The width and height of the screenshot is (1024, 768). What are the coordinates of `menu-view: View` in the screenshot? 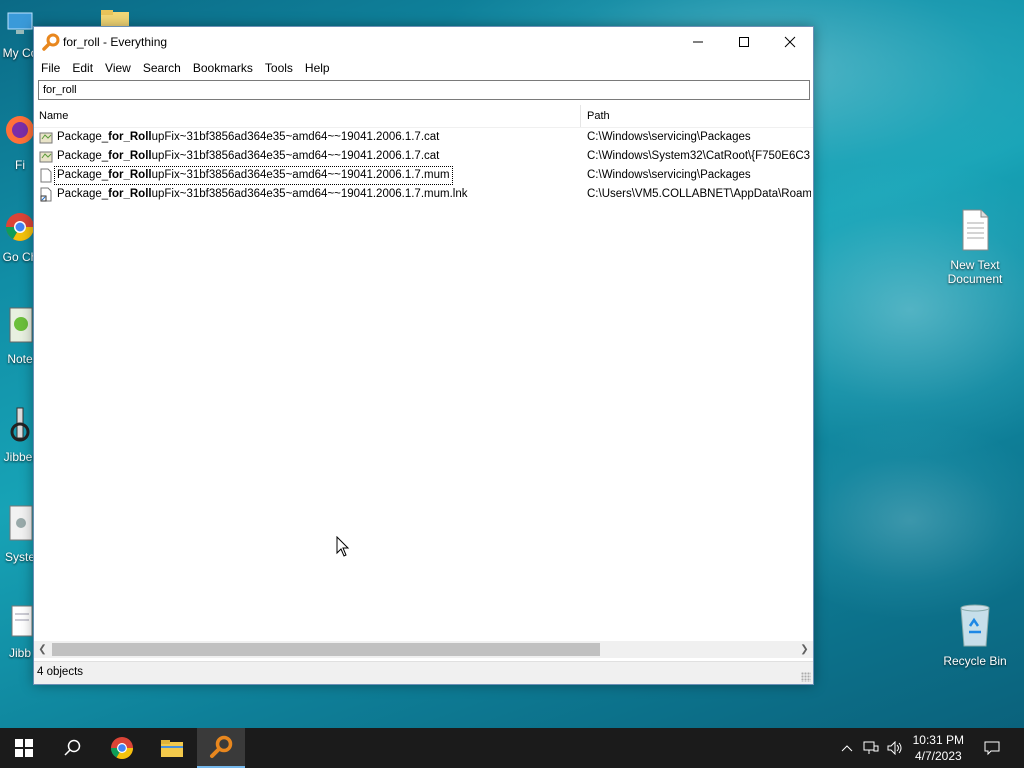 It's located at (118, 68).